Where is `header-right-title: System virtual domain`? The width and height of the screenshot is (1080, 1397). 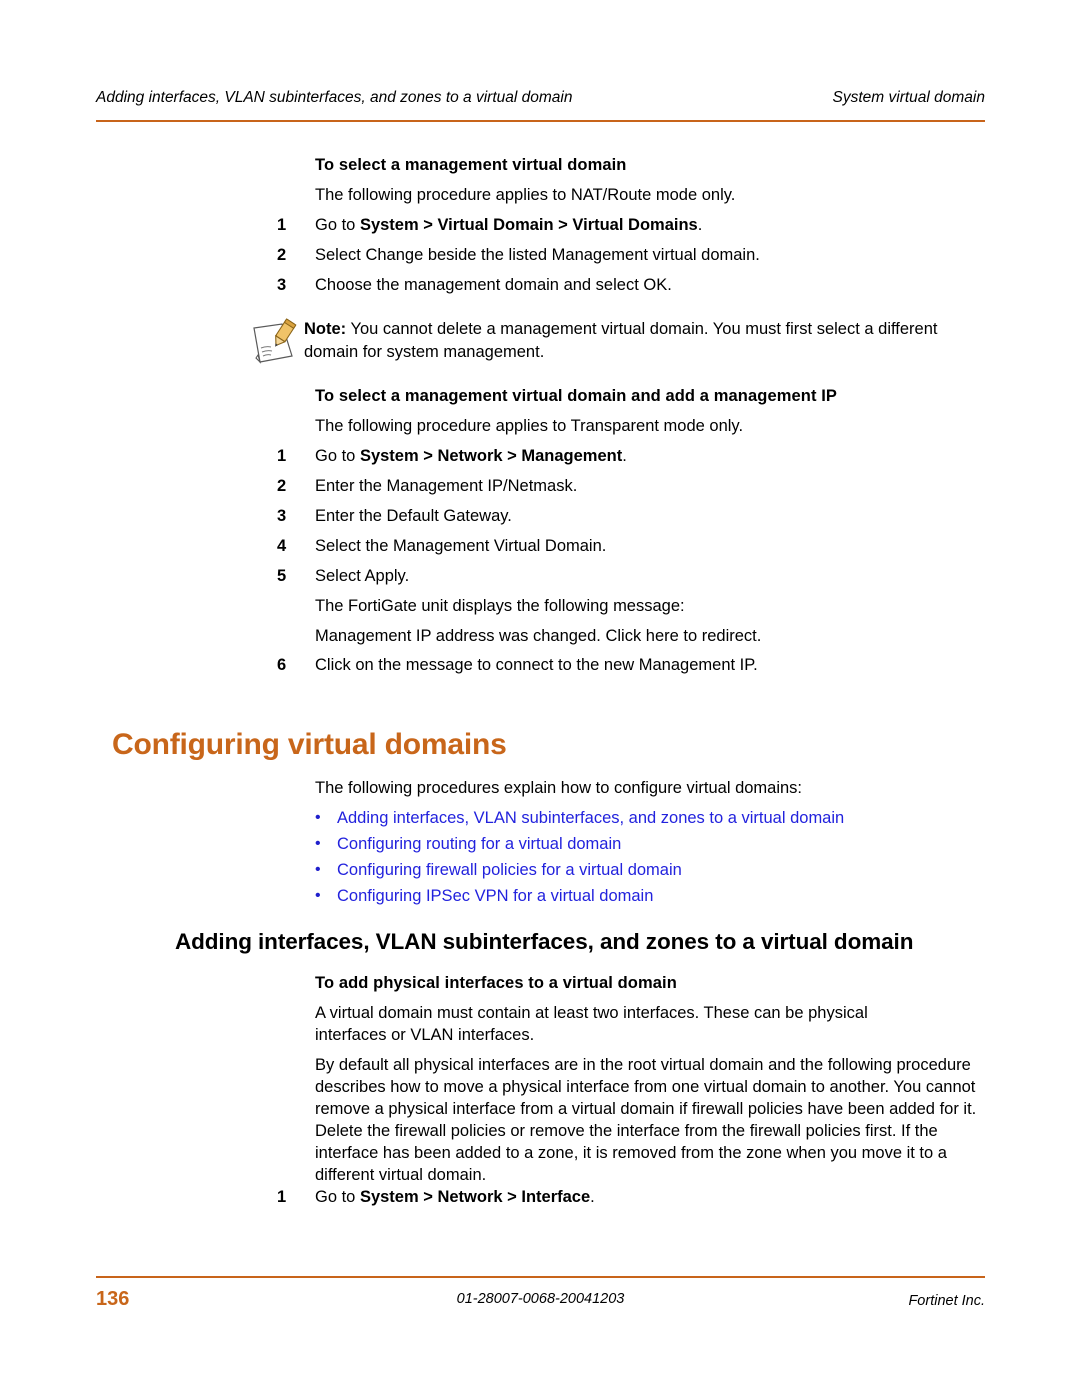
header-right-title: System virtual domain is located at coordinates (908, 97).